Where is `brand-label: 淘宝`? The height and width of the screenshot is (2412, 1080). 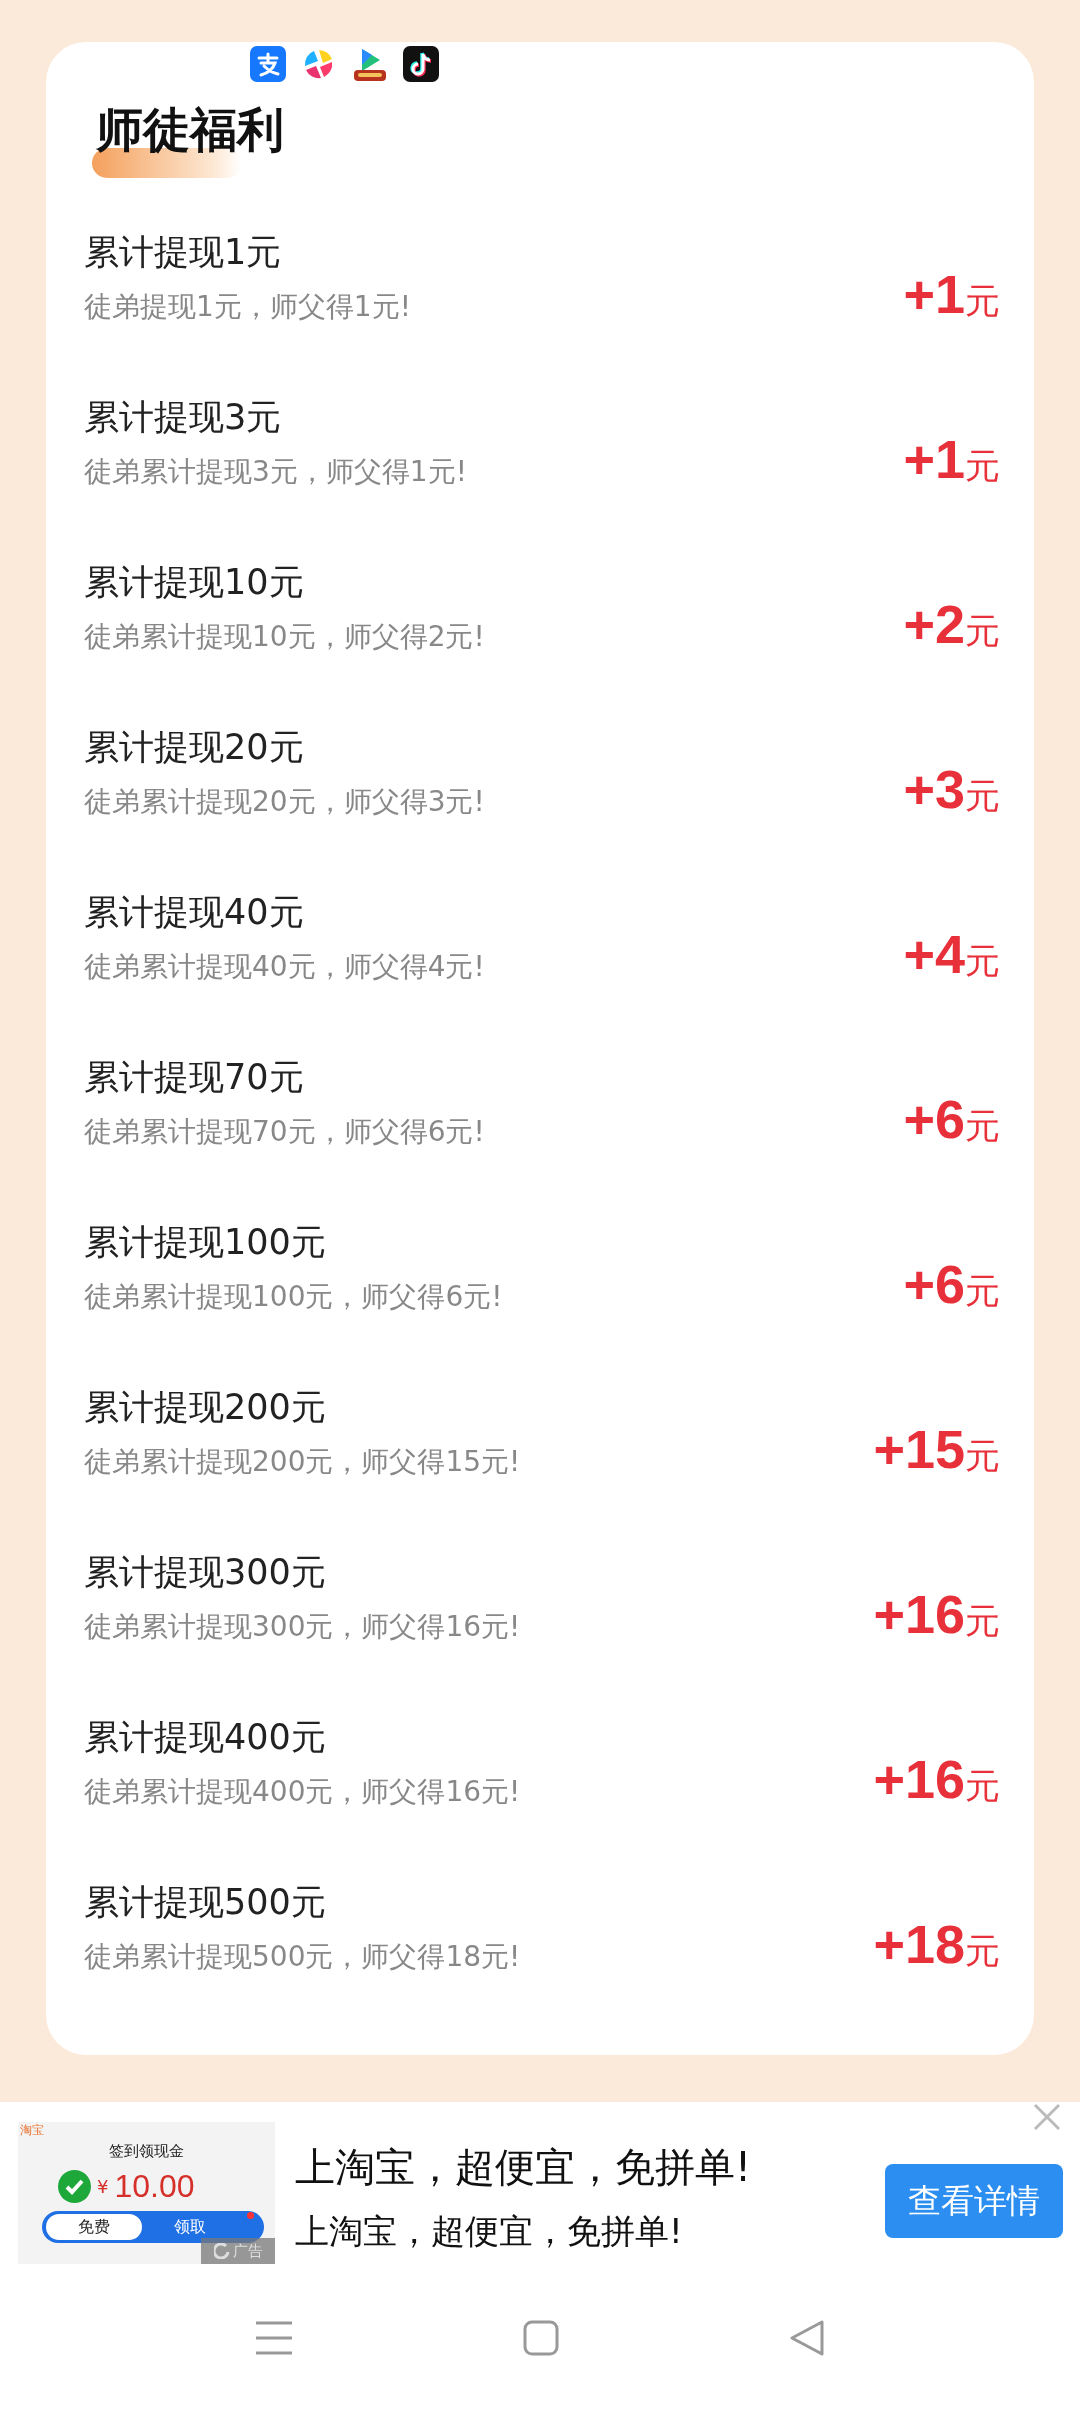
brand-label: 淘宝 is located at coordinates (32, 2130).